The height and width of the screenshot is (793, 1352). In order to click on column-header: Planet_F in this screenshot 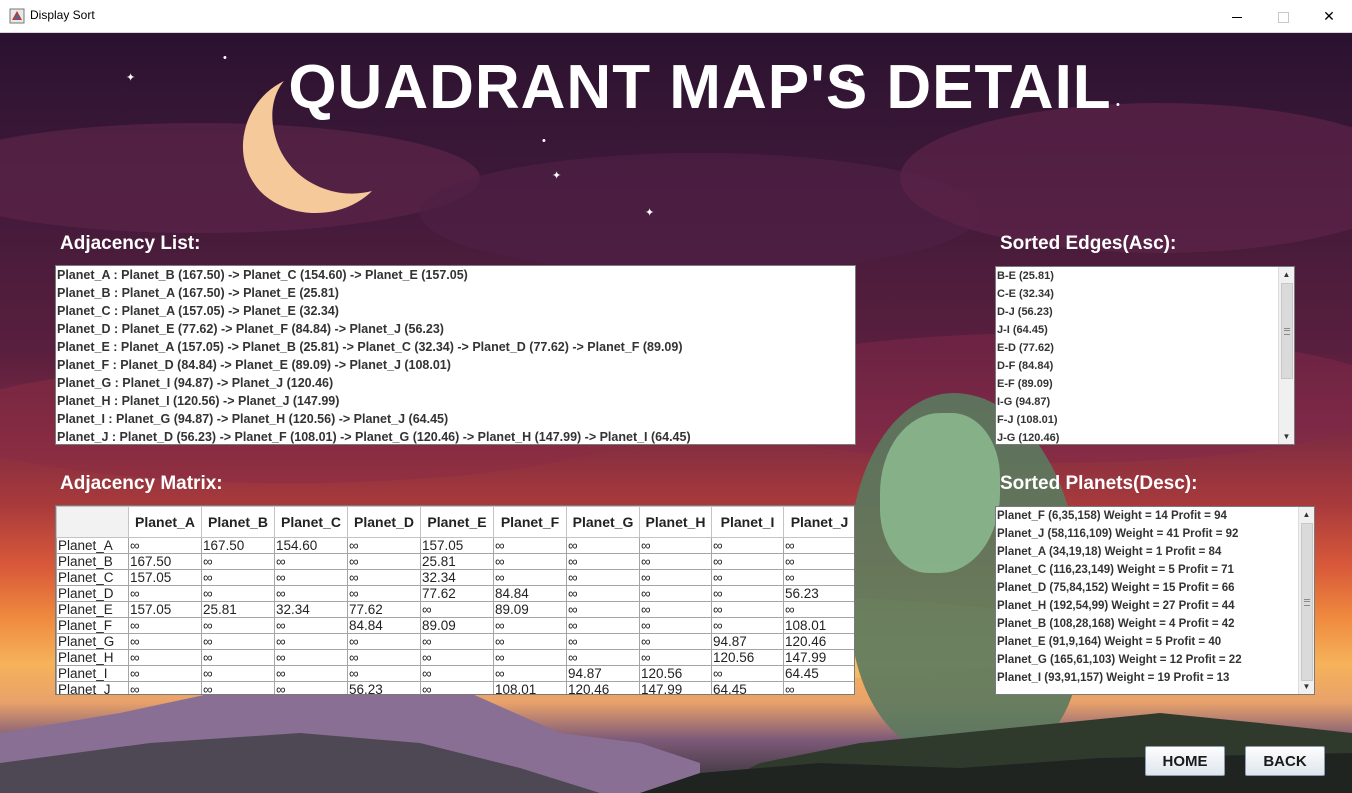, I will do `click(530, 522)`.